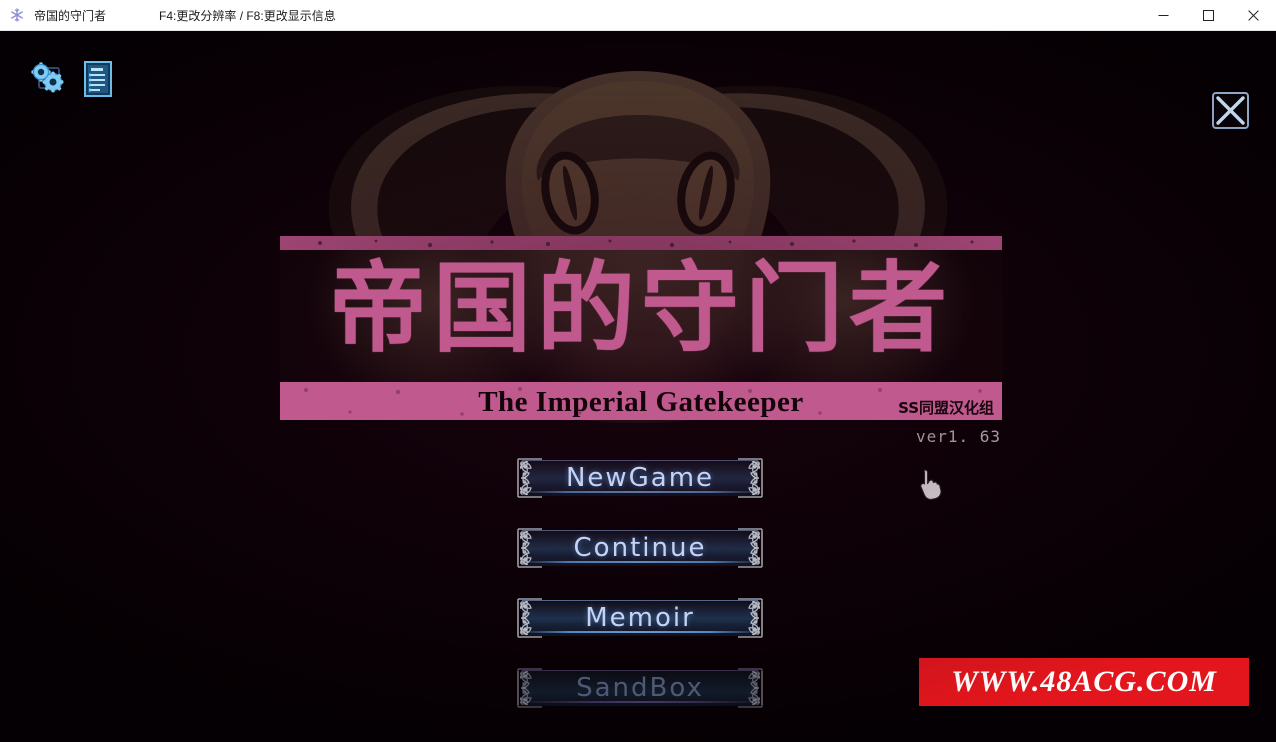  I want to click on pointing-hand-cursor-icon, so click(931, 484).